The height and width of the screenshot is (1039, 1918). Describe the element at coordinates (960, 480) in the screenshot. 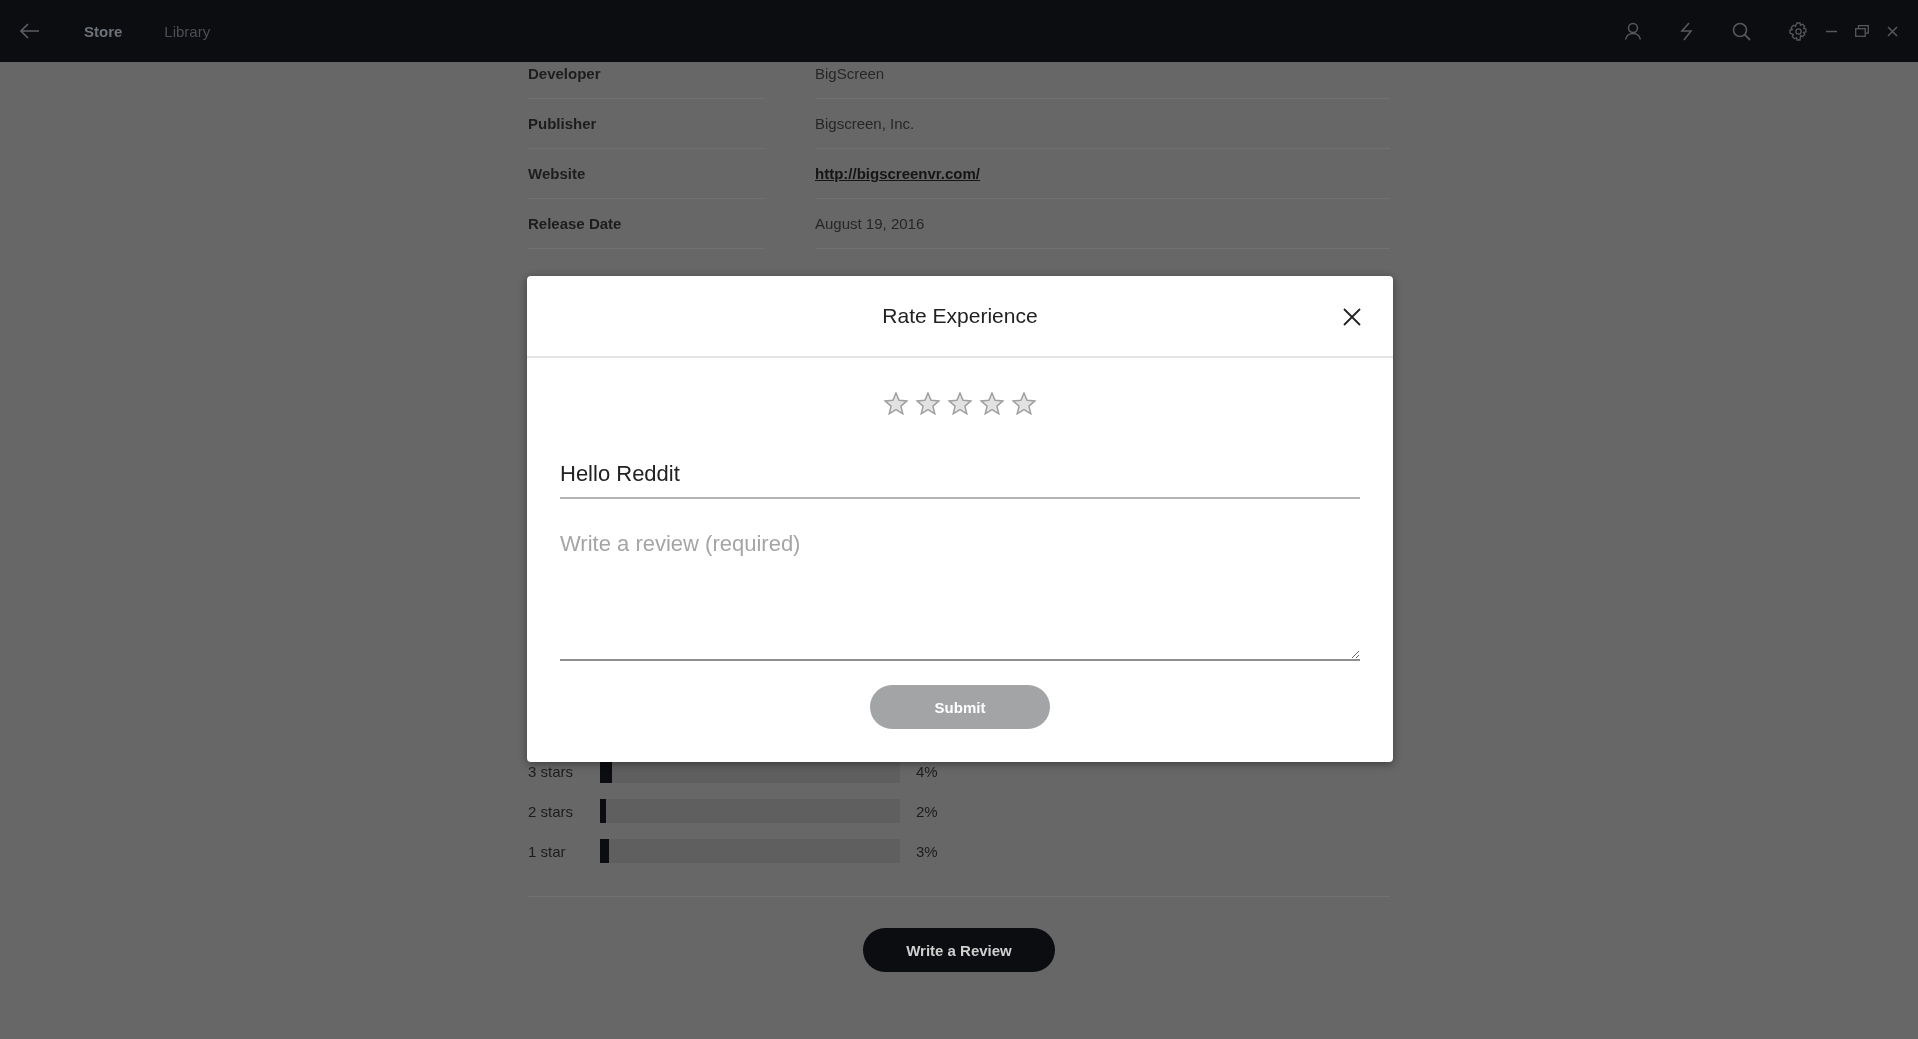

I see `title-field: Hello Reddit` at that location.